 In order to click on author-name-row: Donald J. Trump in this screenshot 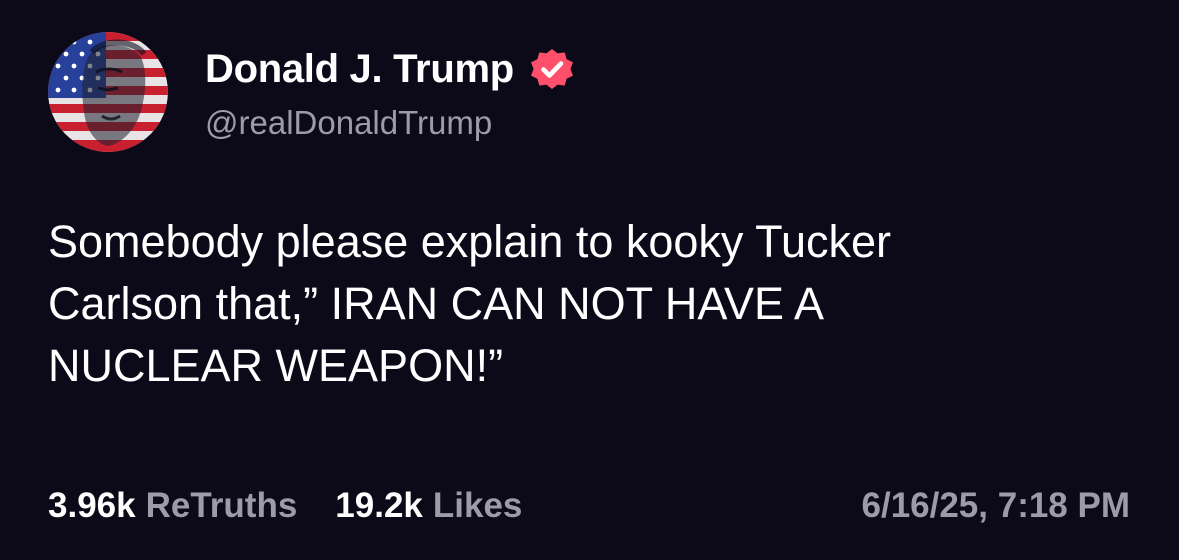, I will do `click(390, 69)`.